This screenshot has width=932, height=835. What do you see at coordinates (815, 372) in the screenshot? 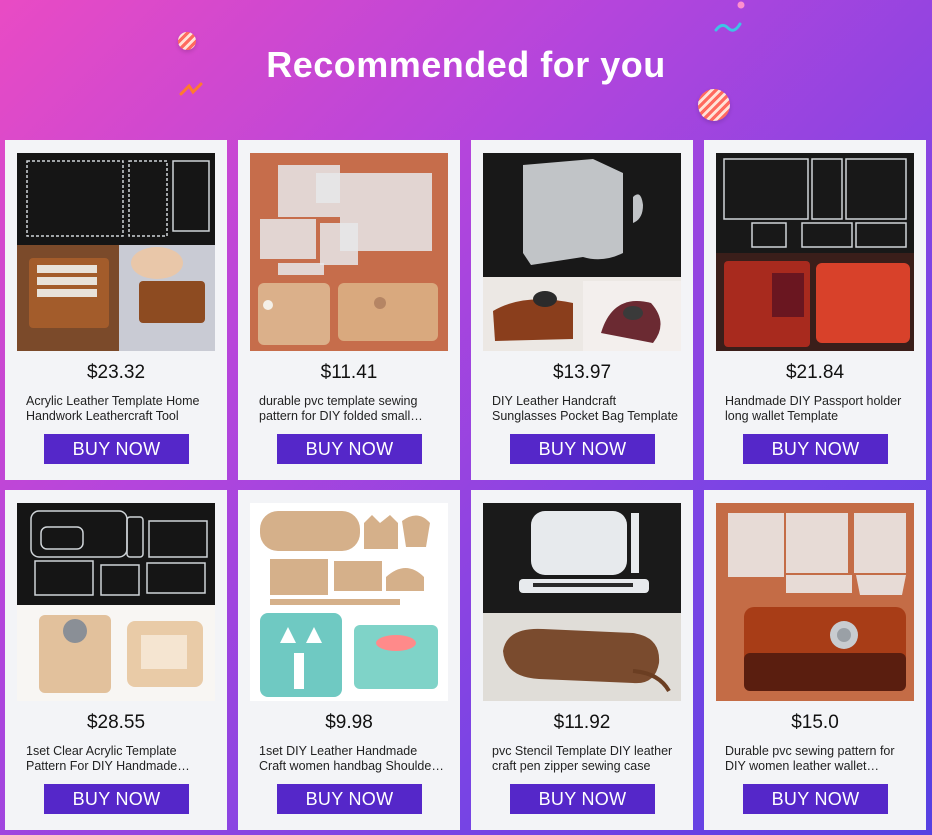
I see `product-price: $21.84` at bounding box center [815, 372].